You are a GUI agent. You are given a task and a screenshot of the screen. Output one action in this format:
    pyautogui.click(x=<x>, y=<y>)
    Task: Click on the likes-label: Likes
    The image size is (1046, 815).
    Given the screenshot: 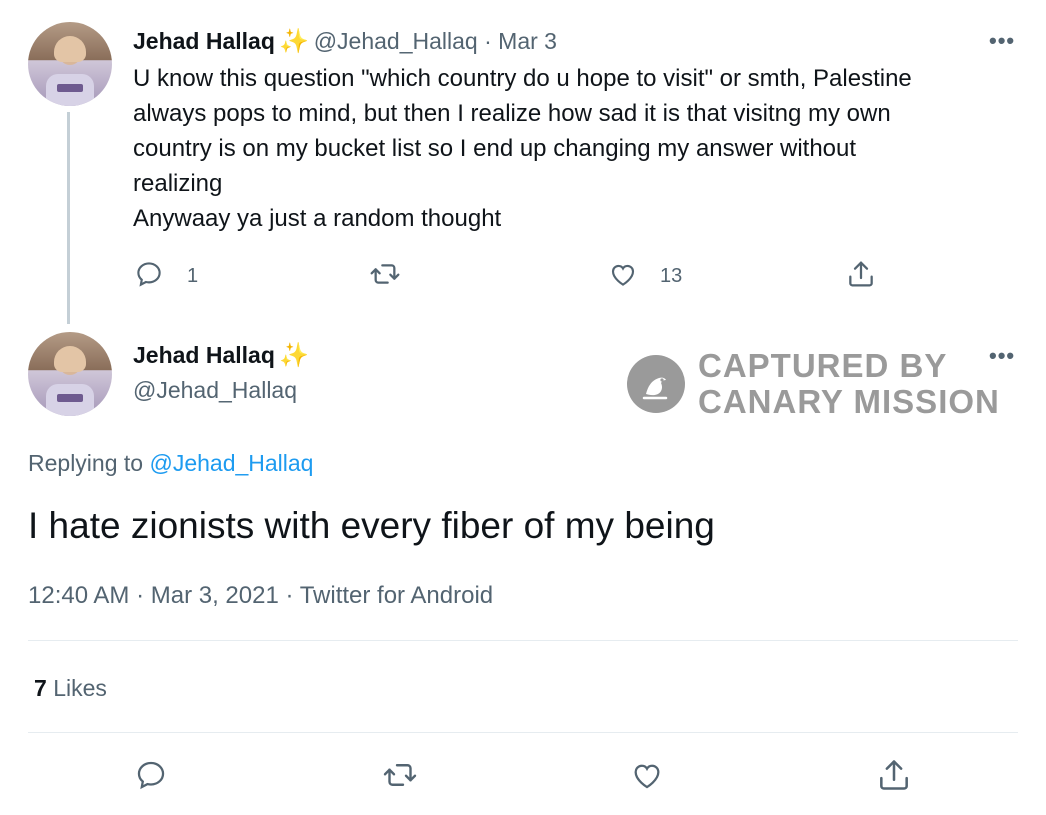 What is the action you would take?
    pyautogui.click(x=80, y=688)
    